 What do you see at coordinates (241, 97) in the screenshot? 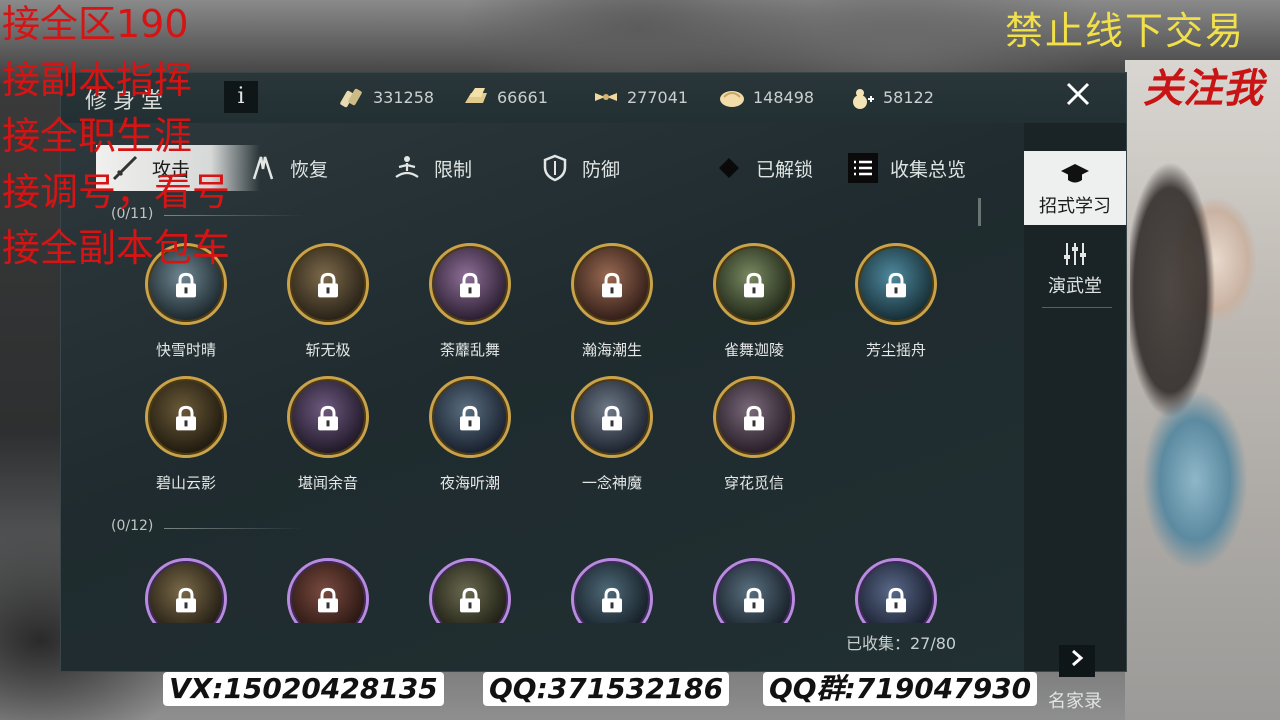
I see `info-button: i` at bounding box center [241, 97].